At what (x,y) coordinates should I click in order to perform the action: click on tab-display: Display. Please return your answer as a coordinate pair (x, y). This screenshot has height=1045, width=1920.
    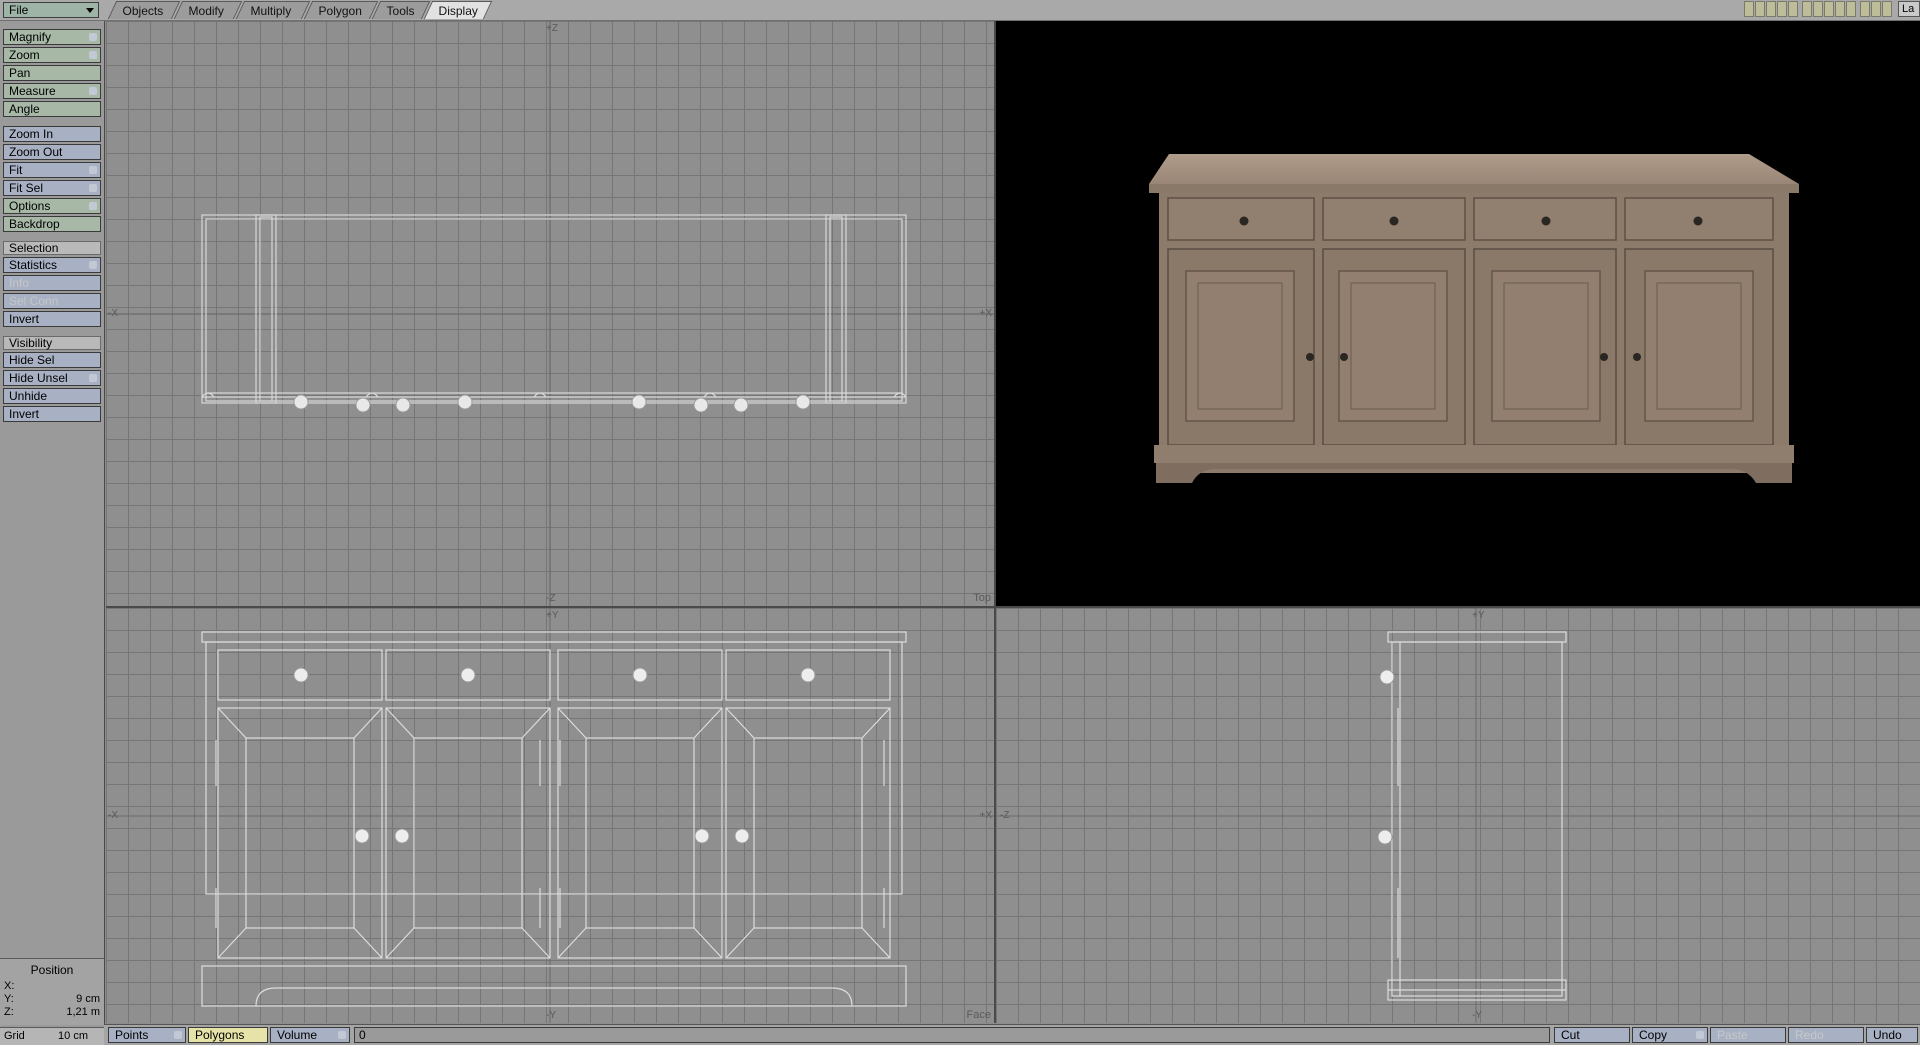
    Looking at the image, I should click on (458, 10).